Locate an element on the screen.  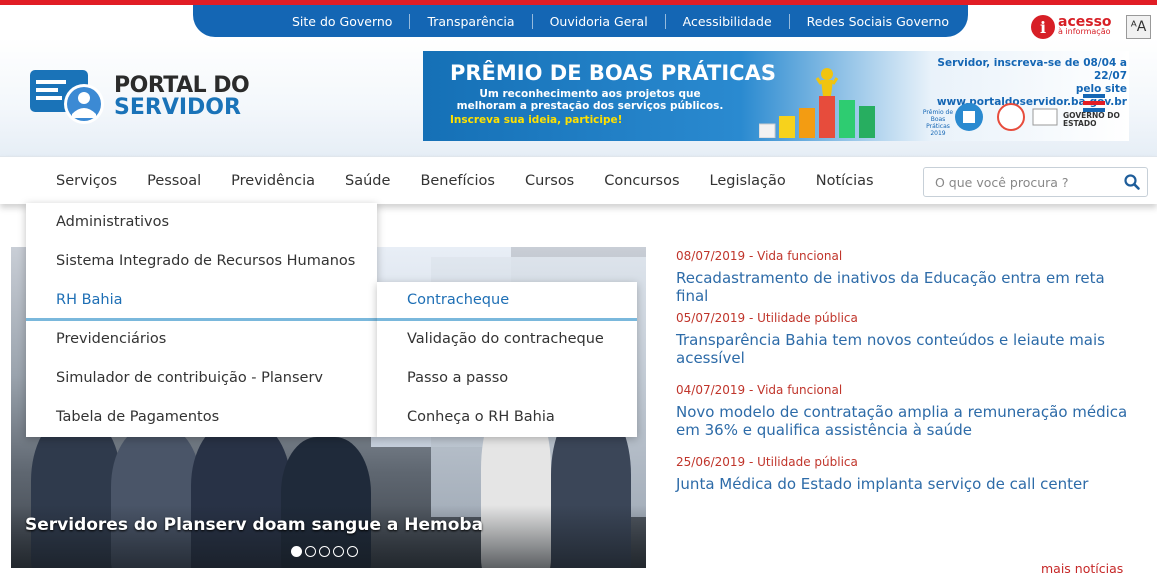
more-news-link: mais notícias is located at coordinates (1082, 568).